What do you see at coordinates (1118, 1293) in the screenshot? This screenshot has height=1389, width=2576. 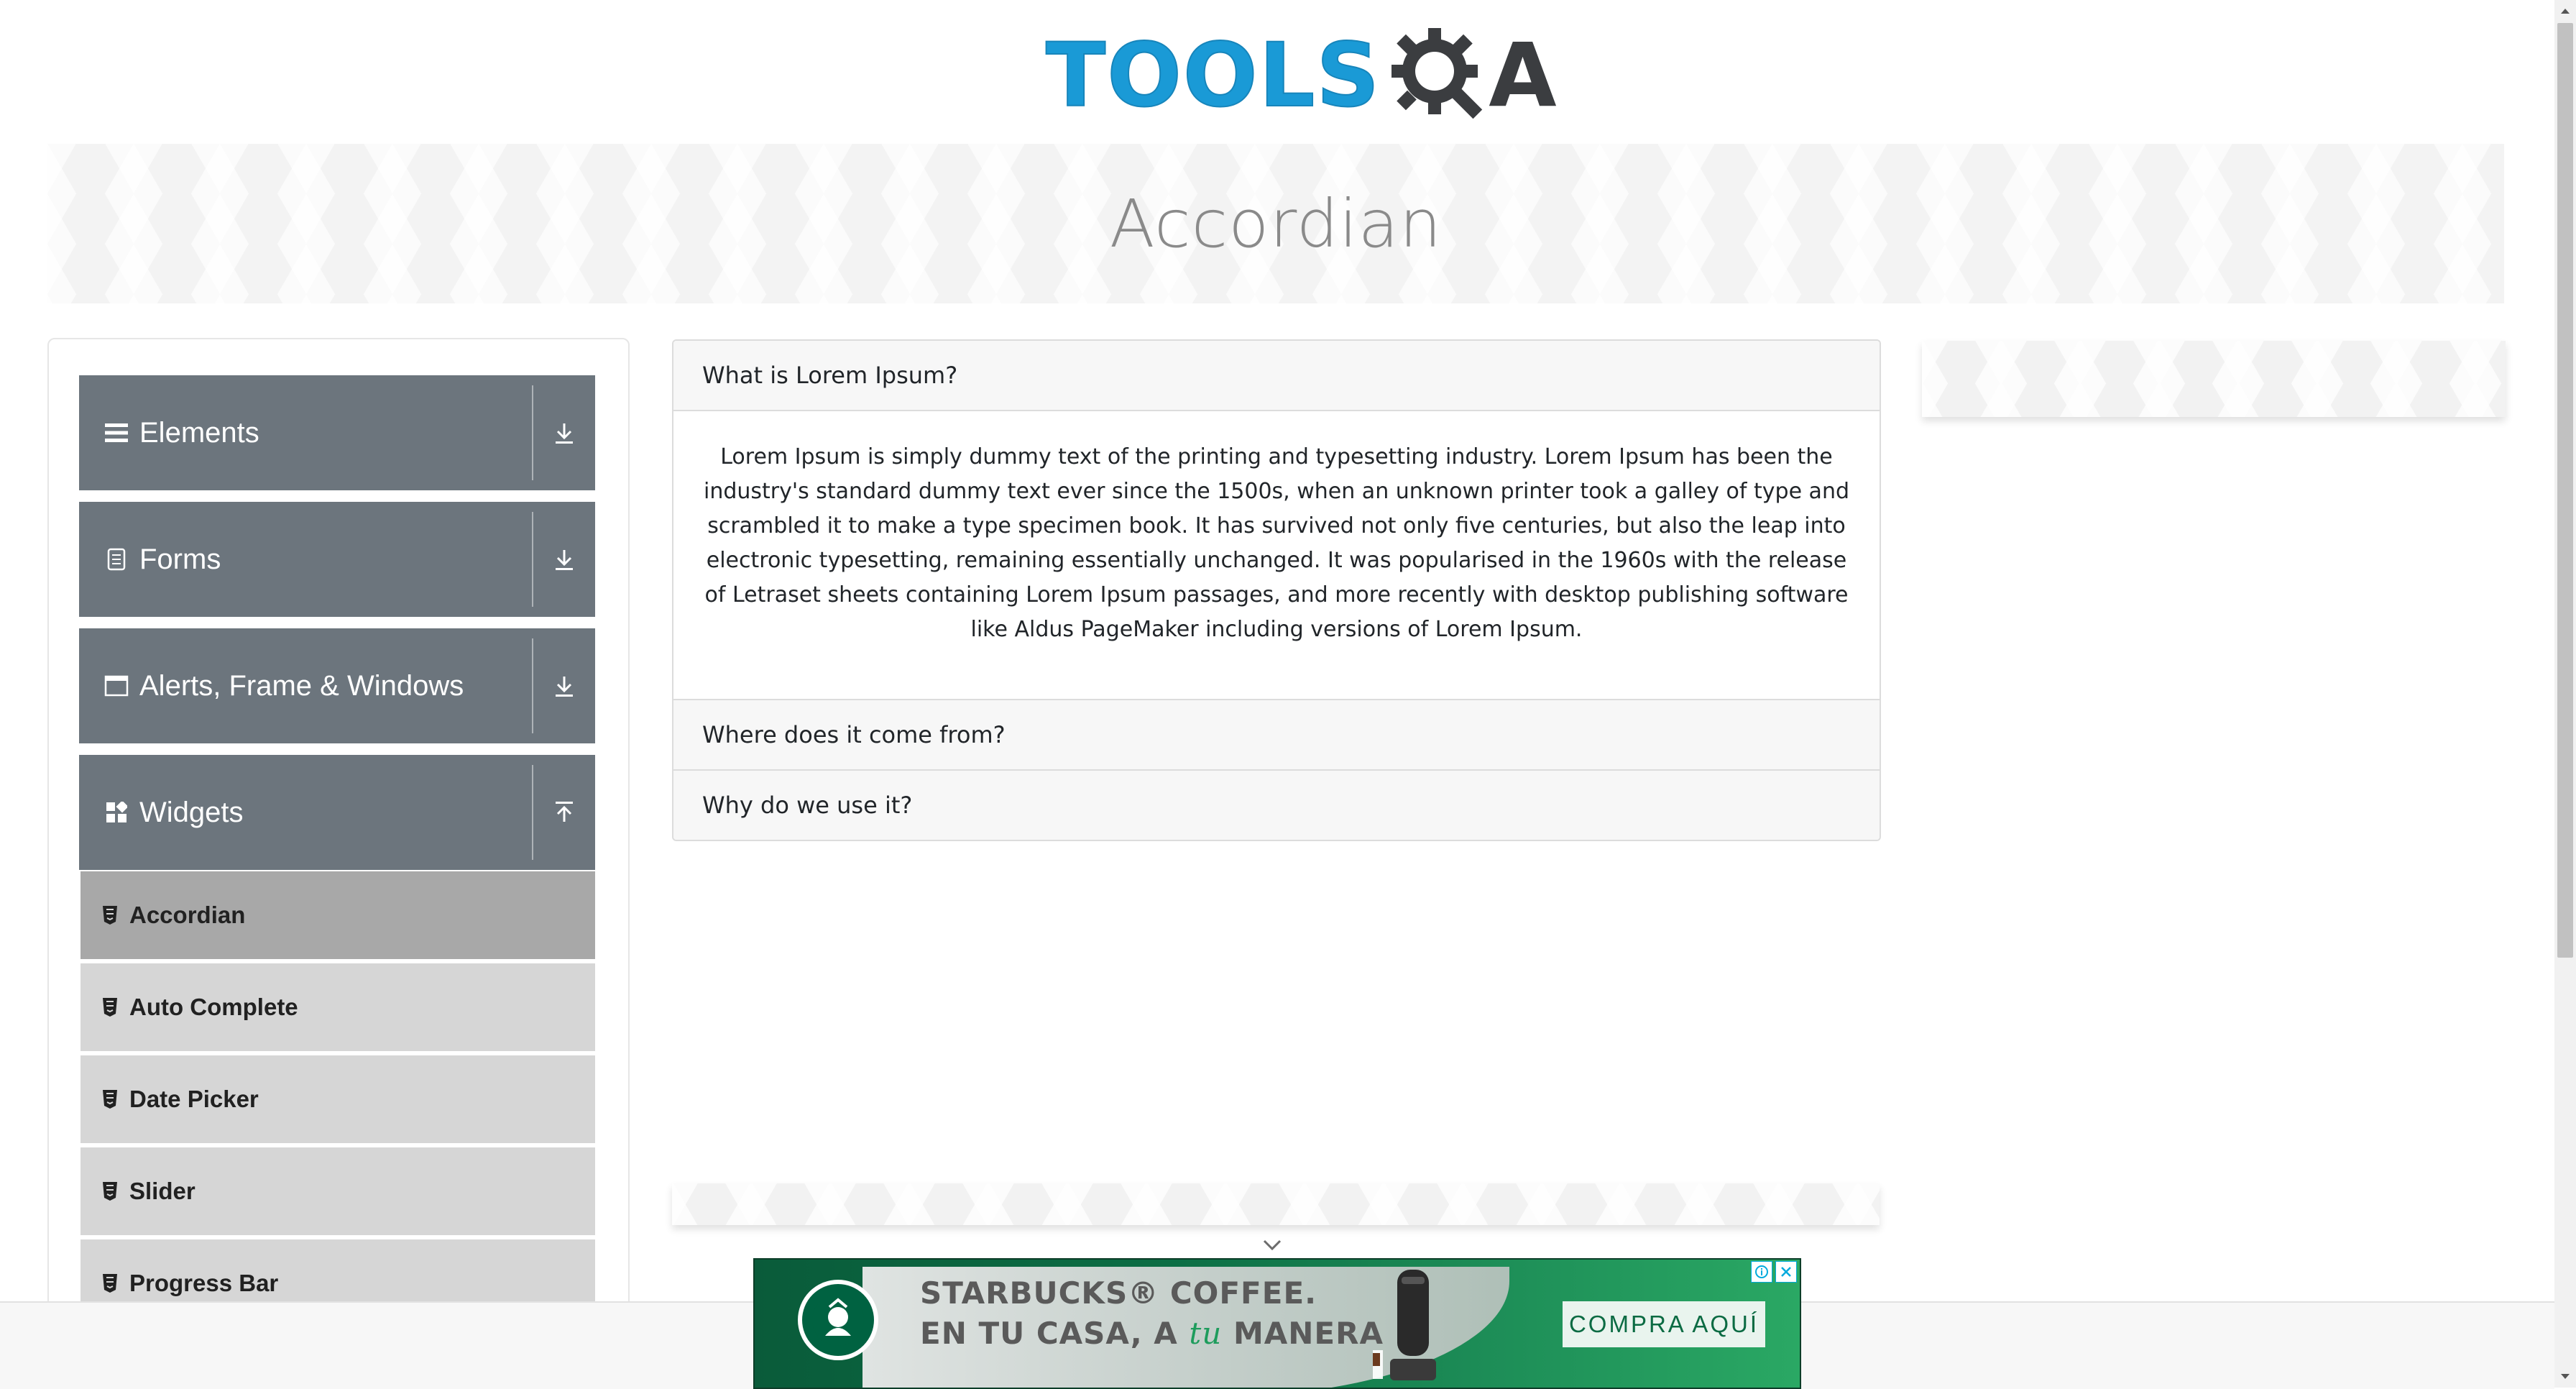 I see `ad-headline-line1: STARBUCKS® COFFEE.` at bounding box center [1118, 1293].